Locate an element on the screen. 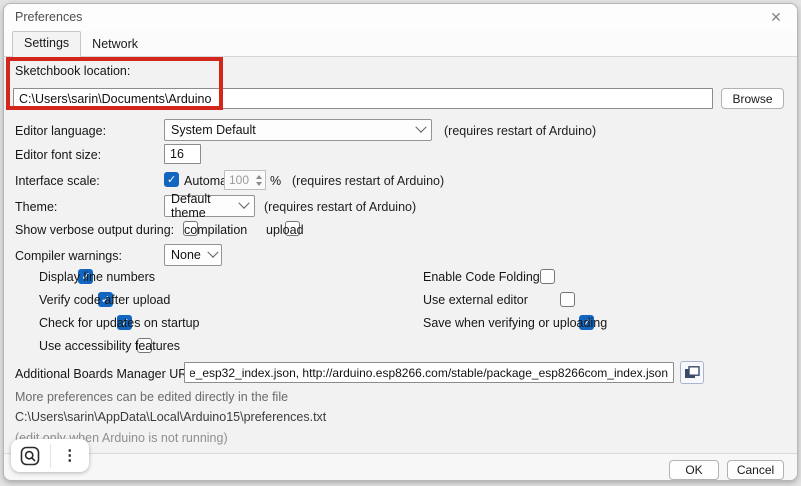 This screenshot has height=486, width=801. more-options-button: ⋮ is located at coordinates (70, 455).